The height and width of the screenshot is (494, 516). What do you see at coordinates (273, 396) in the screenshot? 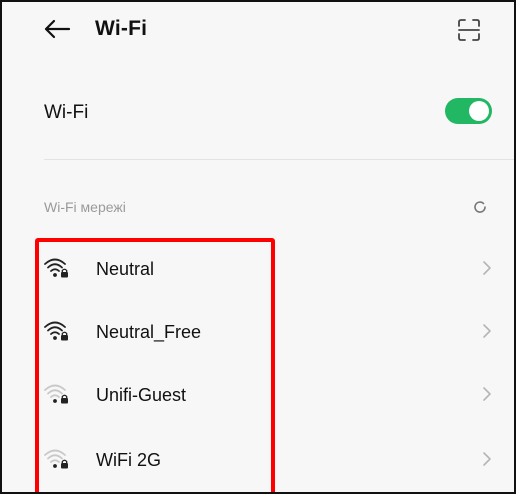
I see `network-row: Unifi-Guest` at bounding box center [273, 396].